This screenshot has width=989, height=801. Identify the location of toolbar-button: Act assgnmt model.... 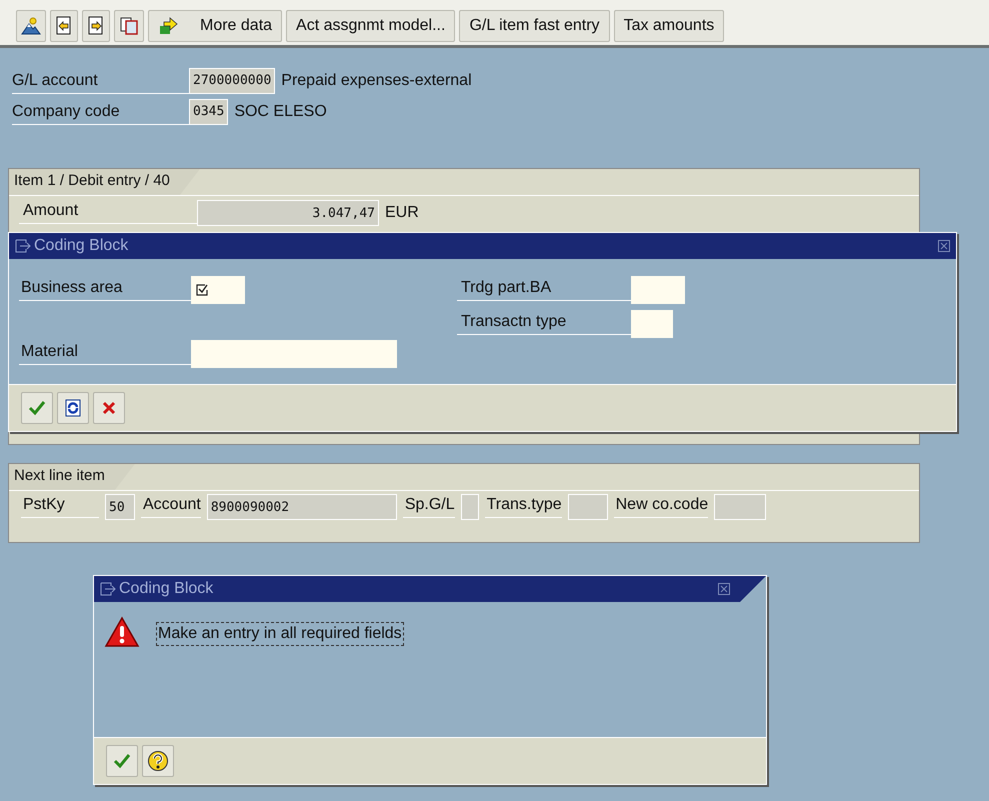
(371, 26).